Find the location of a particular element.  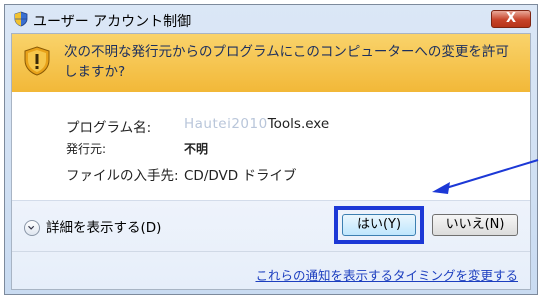

uac-shield-icon is located at coordinates (21, 19).